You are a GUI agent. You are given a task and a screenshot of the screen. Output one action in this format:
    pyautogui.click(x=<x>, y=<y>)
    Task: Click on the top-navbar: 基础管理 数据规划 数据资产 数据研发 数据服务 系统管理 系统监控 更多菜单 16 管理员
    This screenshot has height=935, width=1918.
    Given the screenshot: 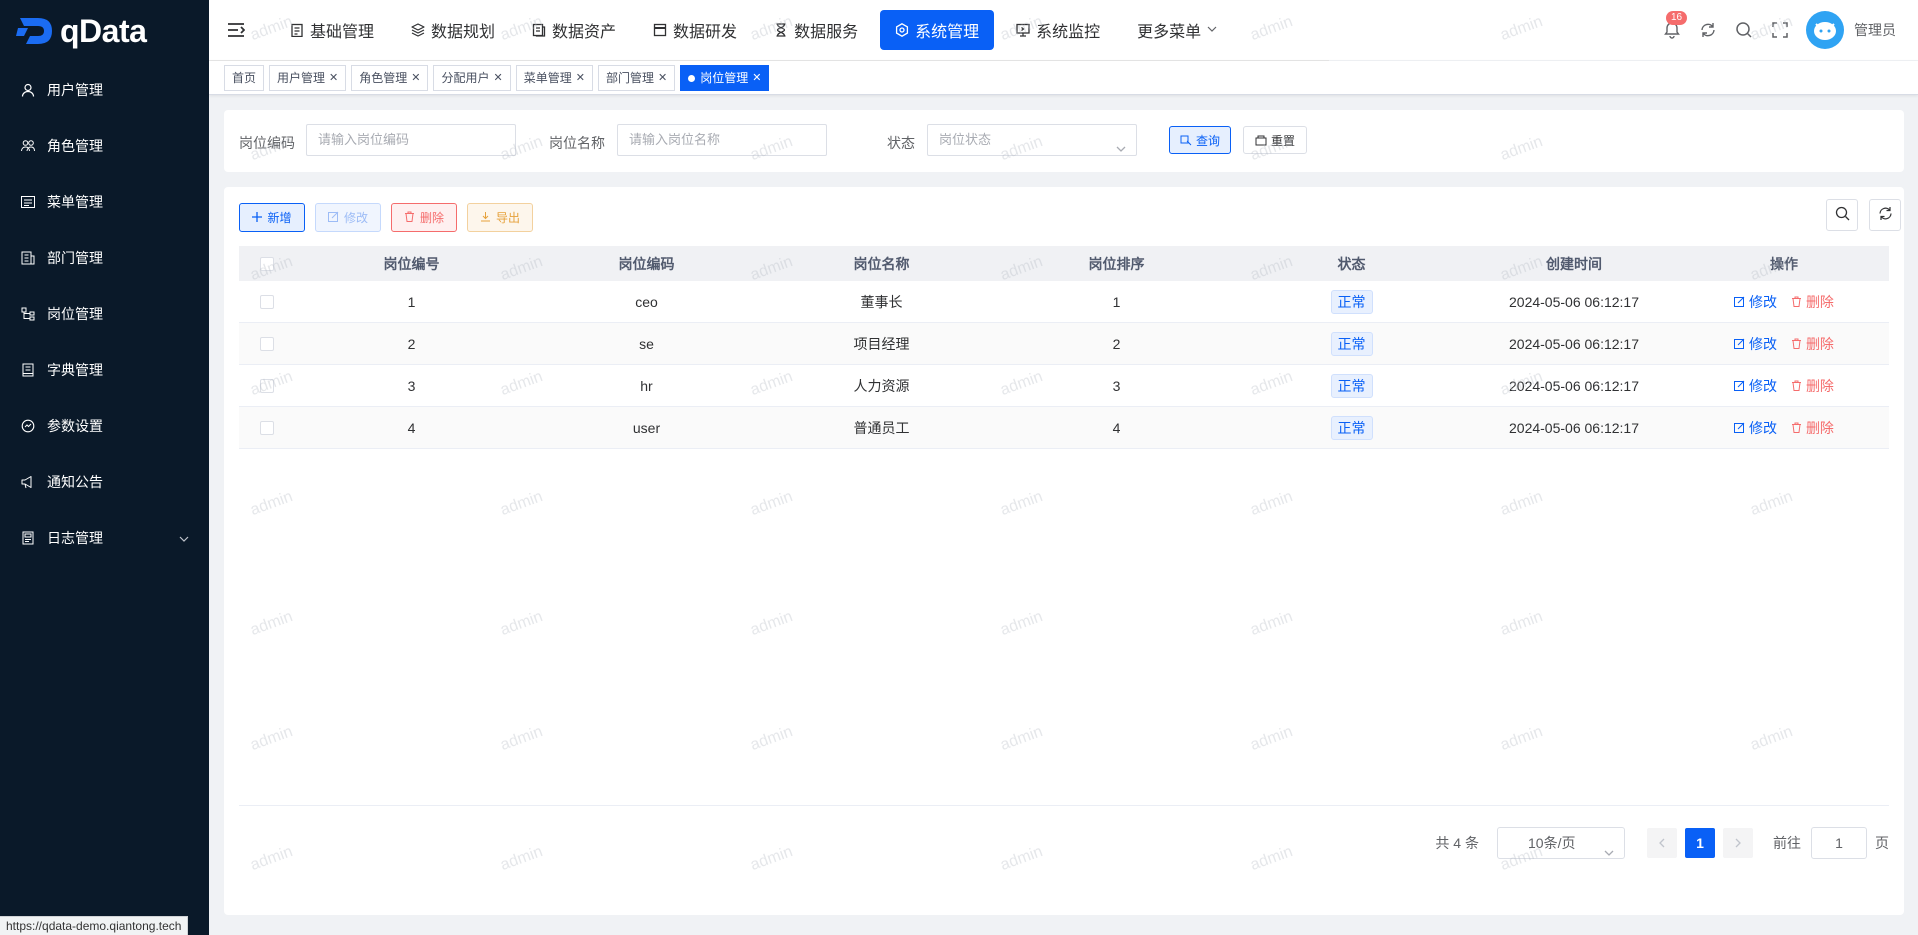 What is the action you would take?
    pyautogui.click(x=1063, y=30)
    